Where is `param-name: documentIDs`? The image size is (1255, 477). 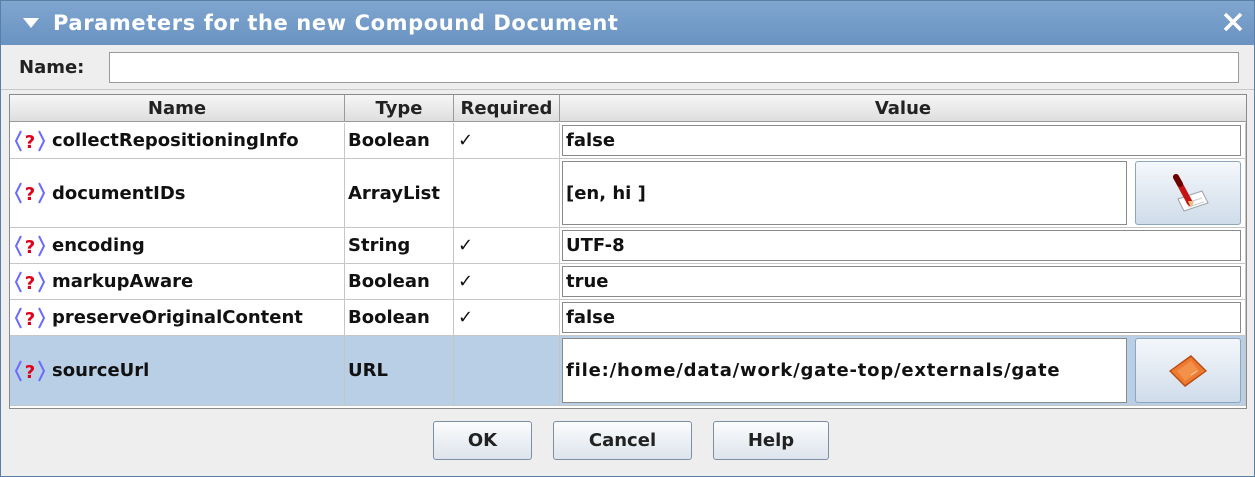
param-name: documentIDs is located at coordinates (119, 193).